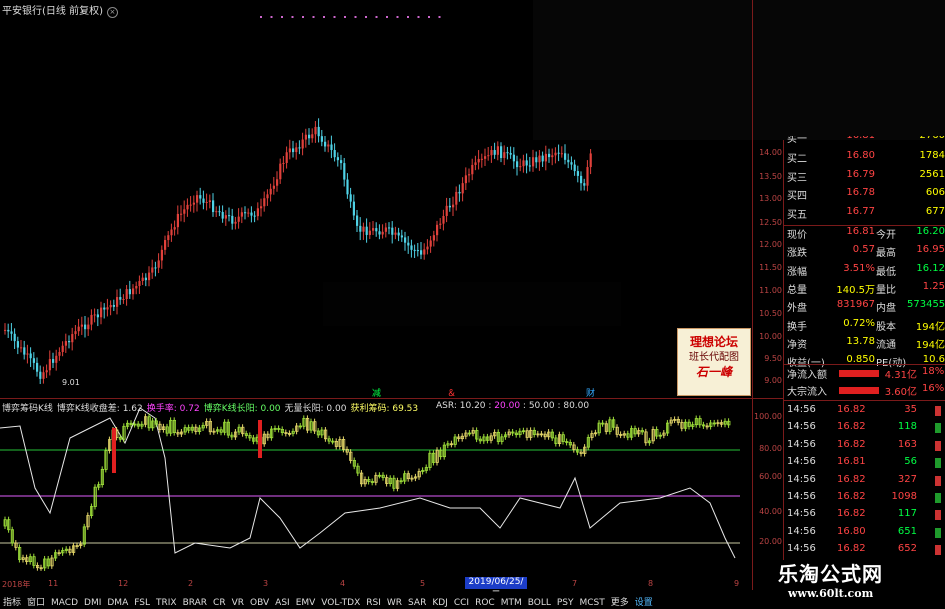  What do you see at coordinates (620, 600) in the screenshot?
I see `indicator-tab: 更多` at bounding box center [620, 600].